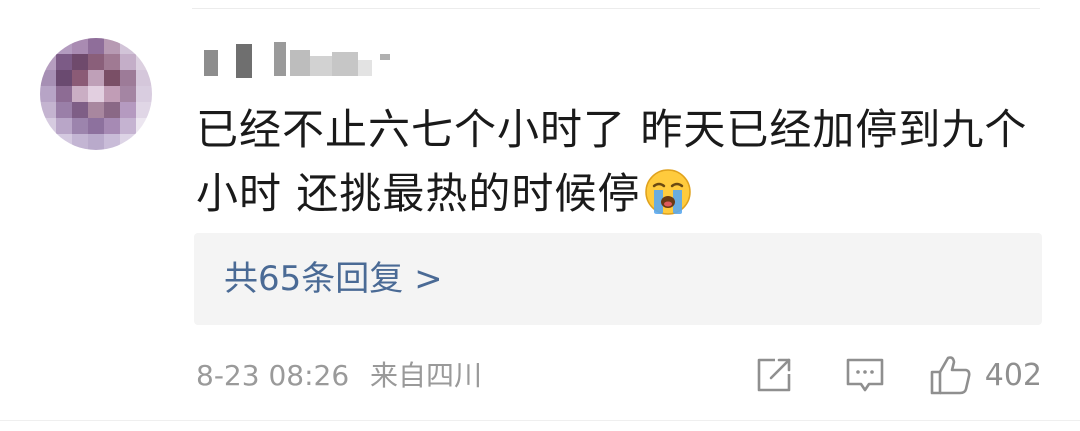  I want to click on username-blurred, so click(303, 57).